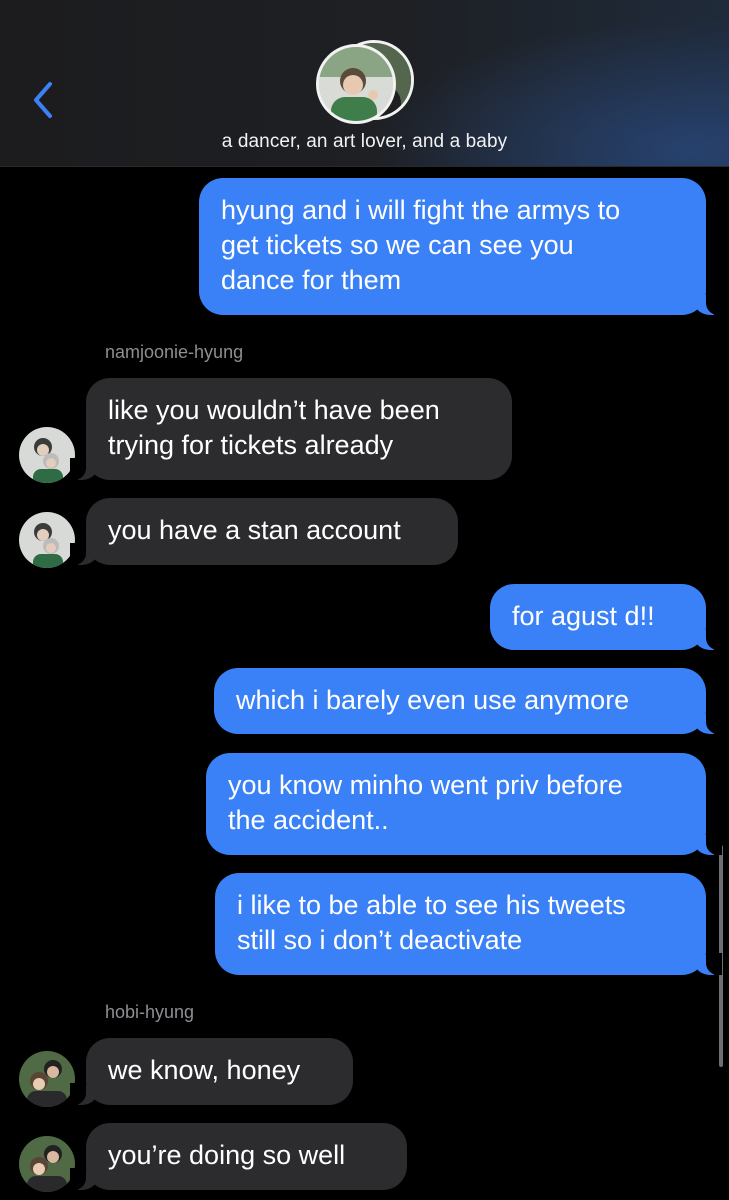 This screenshot has height=1200, width=729. What do you see at coordinates (425, 785) in the screenshot?
I see `message-line: you know minho went priv before` at bounding box center [425, 785].